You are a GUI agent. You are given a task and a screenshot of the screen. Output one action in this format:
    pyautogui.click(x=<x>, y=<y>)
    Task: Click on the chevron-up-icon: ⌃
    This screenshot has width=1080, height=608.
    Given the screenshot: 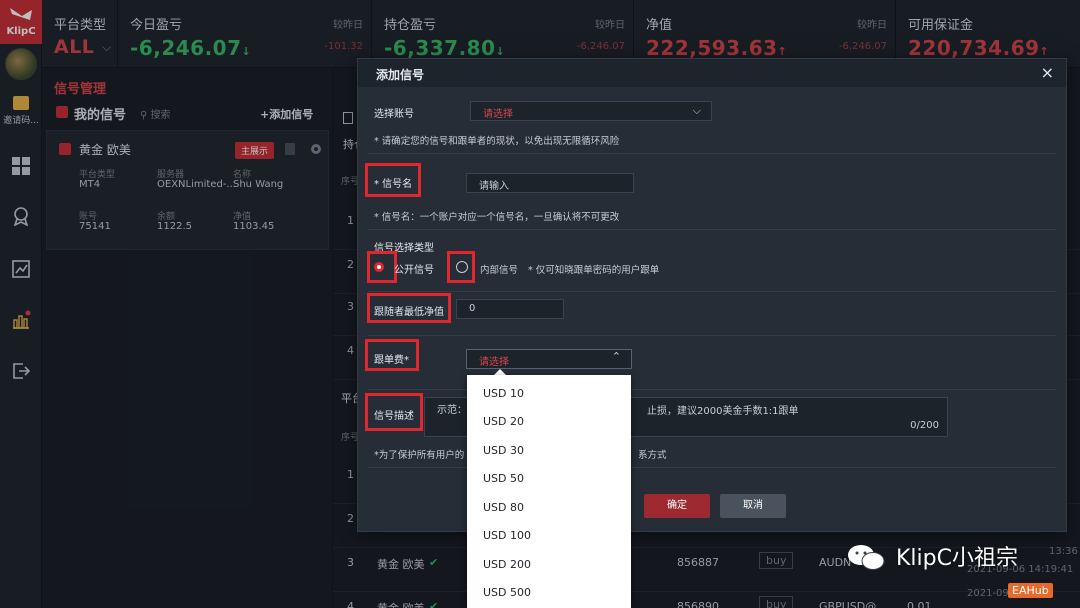 What is the action you would take?
    pyautogui.click(x=616, y=356)
    